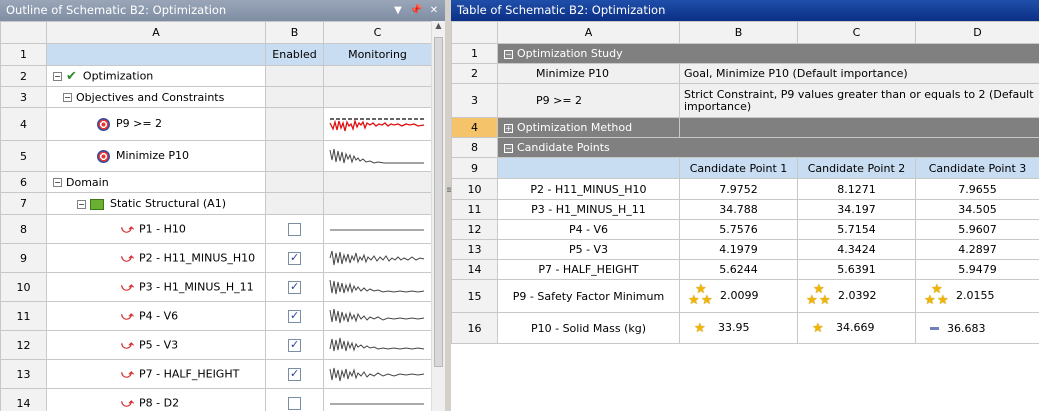  I want to click on tree-label: Domain, so click(87, 182).